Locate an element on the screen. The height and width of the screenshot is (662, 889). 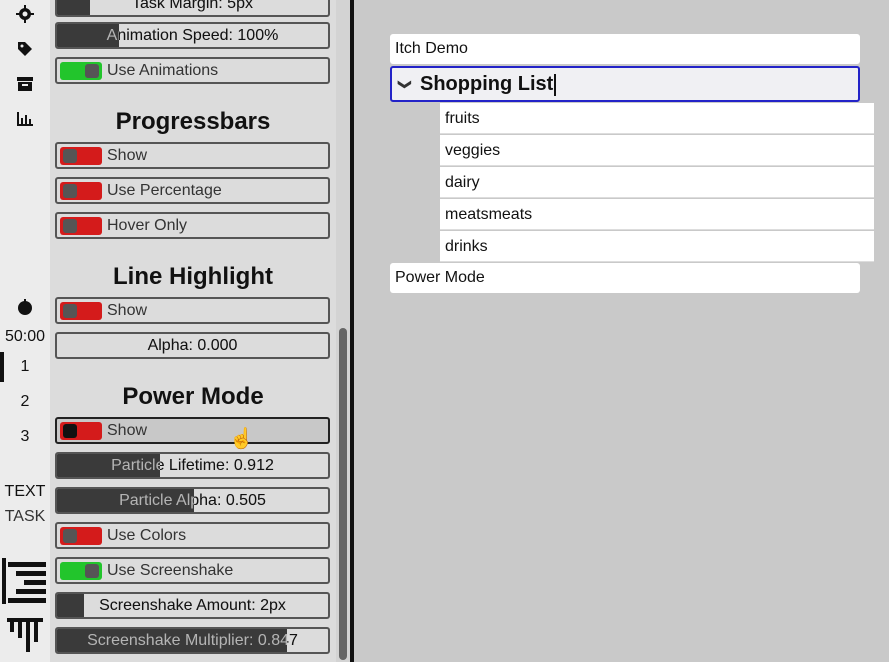
particle-lifetime-label: Particle Lifetime: 0.912 is located at coordinates (192, 465).